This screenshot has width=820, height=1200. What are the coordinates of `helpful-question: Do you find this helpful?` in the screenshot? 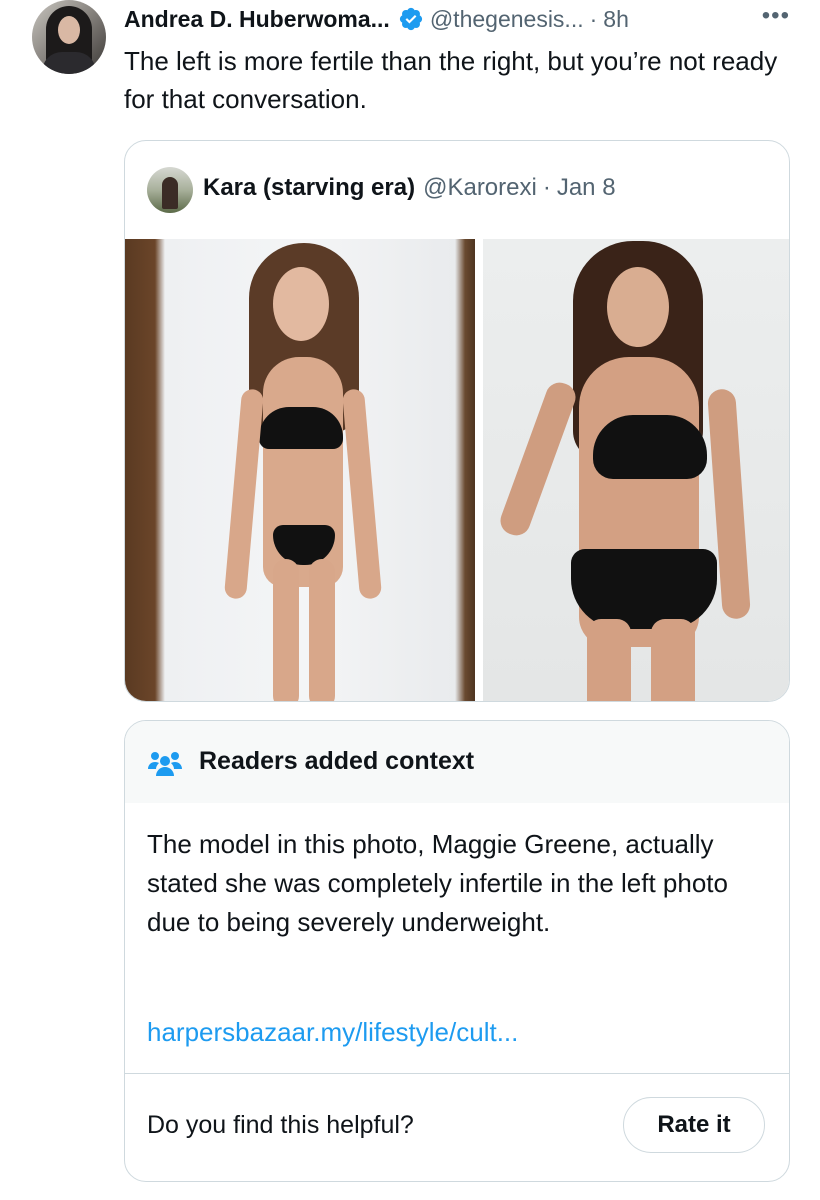 It's located at (280, 1125).